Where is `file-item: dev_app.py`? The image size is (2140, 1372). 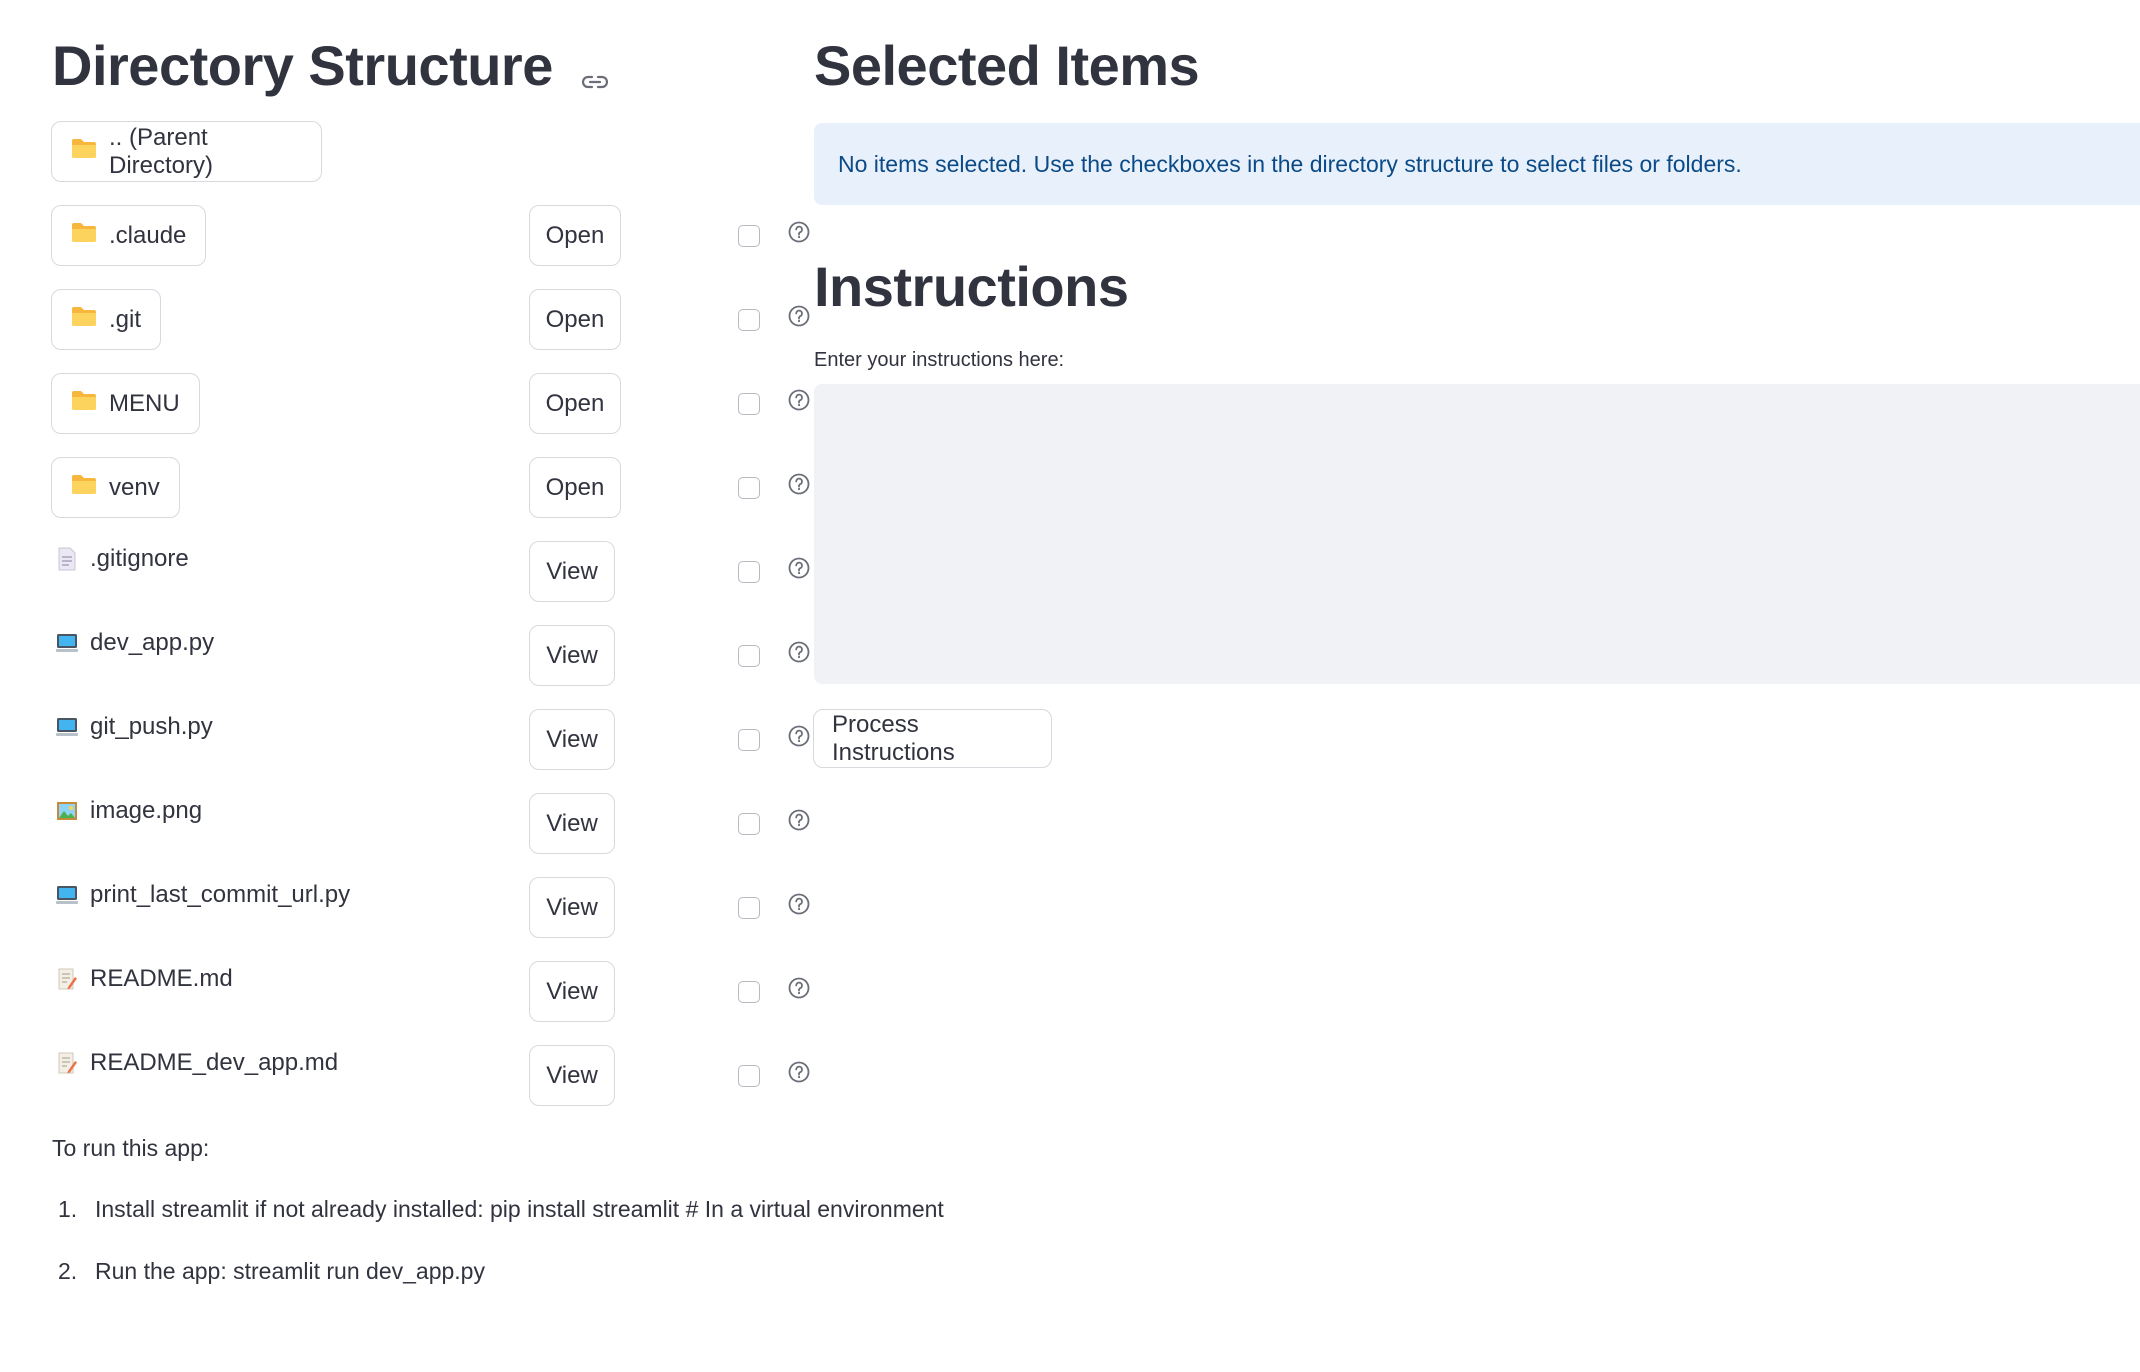
file-item: dev_app.py is located at coordinates (135, 643).